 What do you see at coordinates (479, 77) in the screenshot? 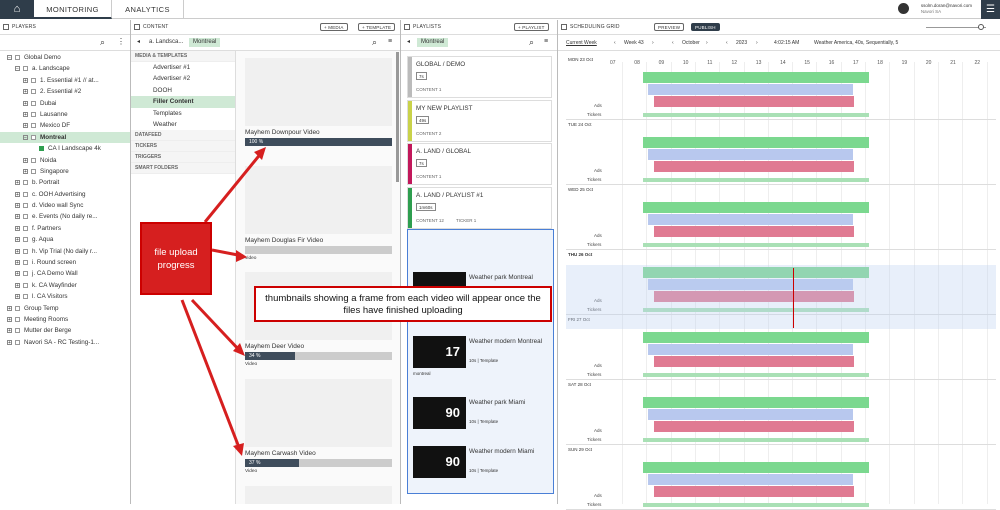
I see `playlist-card: GLOBAL / DEMO 7s CONTENT 1` at bounding box center [479, 77].